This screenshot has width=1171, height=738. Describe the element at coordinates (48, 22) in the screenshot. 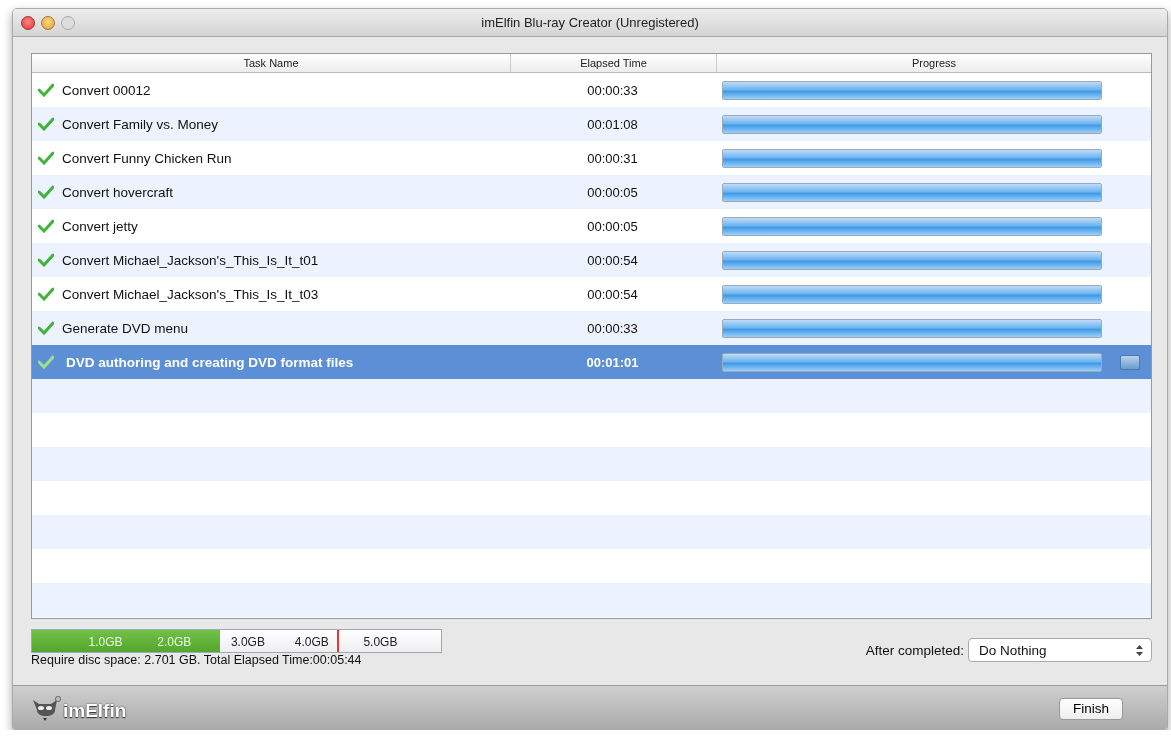

I see `minimize-button` at that location.